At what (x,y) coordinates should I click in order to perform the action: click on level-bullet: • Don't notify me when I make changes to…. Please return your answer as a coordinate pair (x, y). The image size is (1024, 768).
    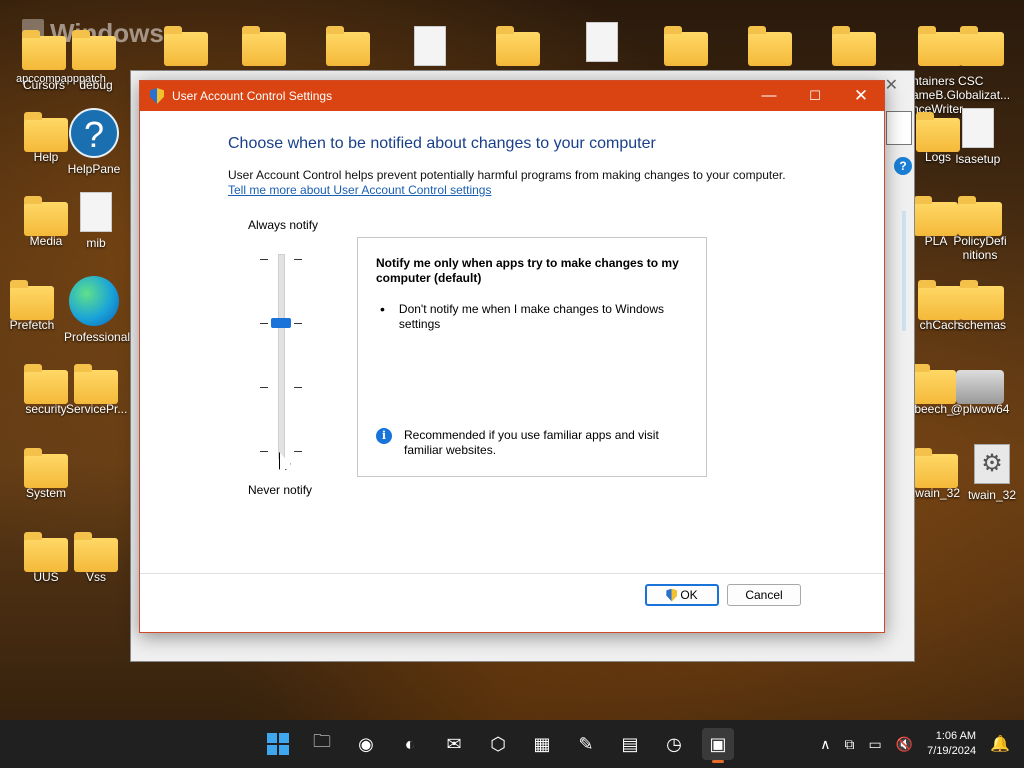
    Looking at the image, I should click on (532, 317).